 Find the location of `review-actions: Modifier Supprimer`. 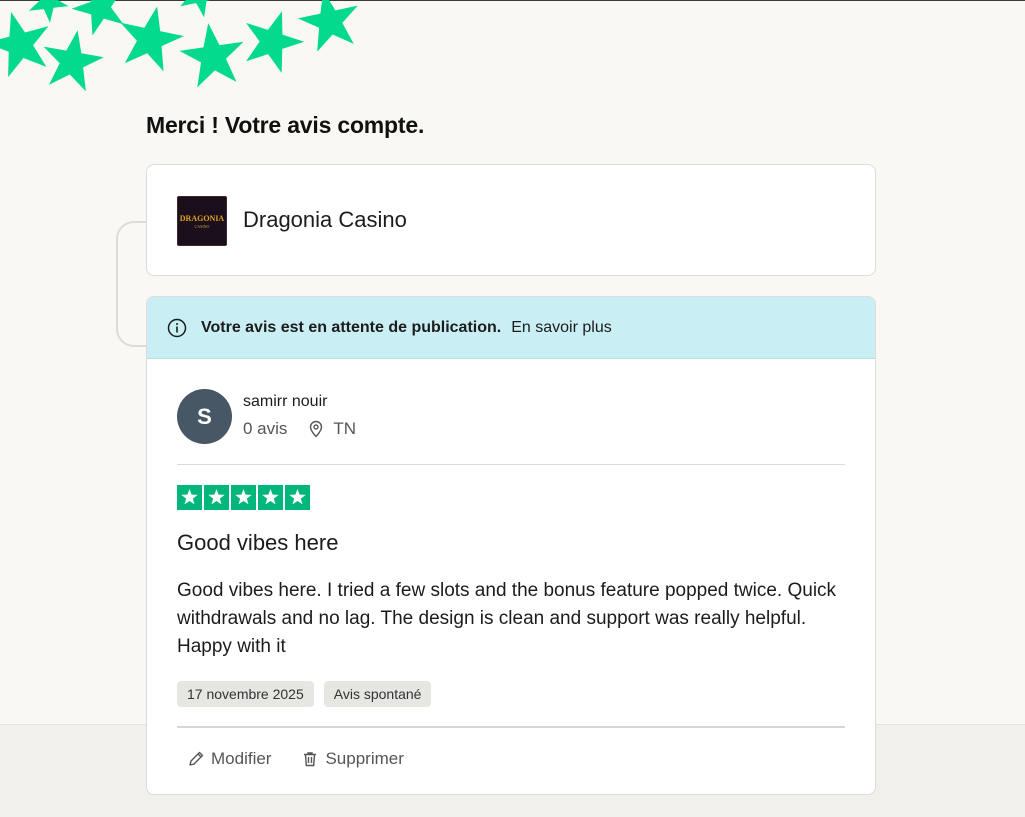

review-actions: Modifier Supprimer is located at coordinates (295, 759).